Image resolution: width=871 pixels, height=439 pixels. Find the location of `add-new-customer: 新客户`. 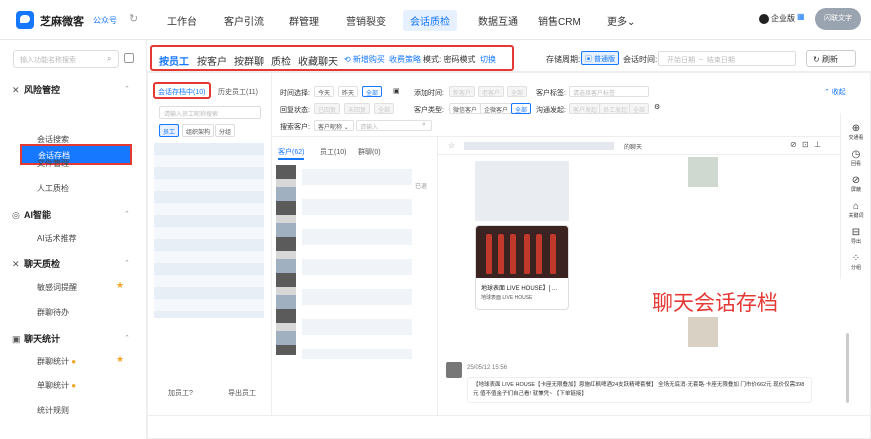

add-new-customer: 新客户 is located at coordinates (462, 91).